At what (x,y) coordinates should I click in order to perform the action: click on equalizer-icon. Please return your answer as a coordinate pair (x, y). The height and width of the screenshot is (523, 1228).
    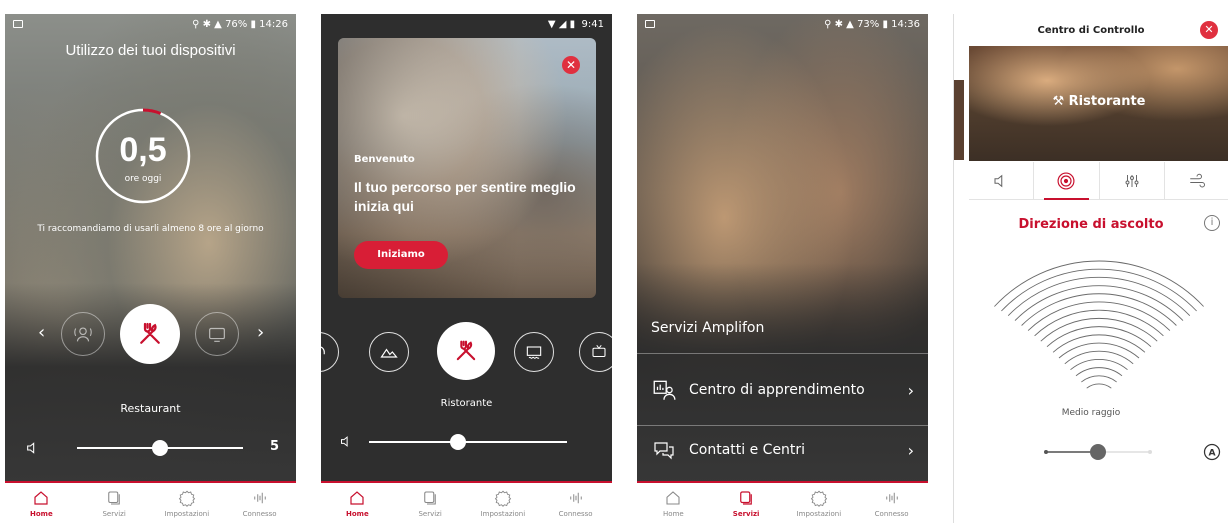
    Looking at the image, I should click on (1132, 180).